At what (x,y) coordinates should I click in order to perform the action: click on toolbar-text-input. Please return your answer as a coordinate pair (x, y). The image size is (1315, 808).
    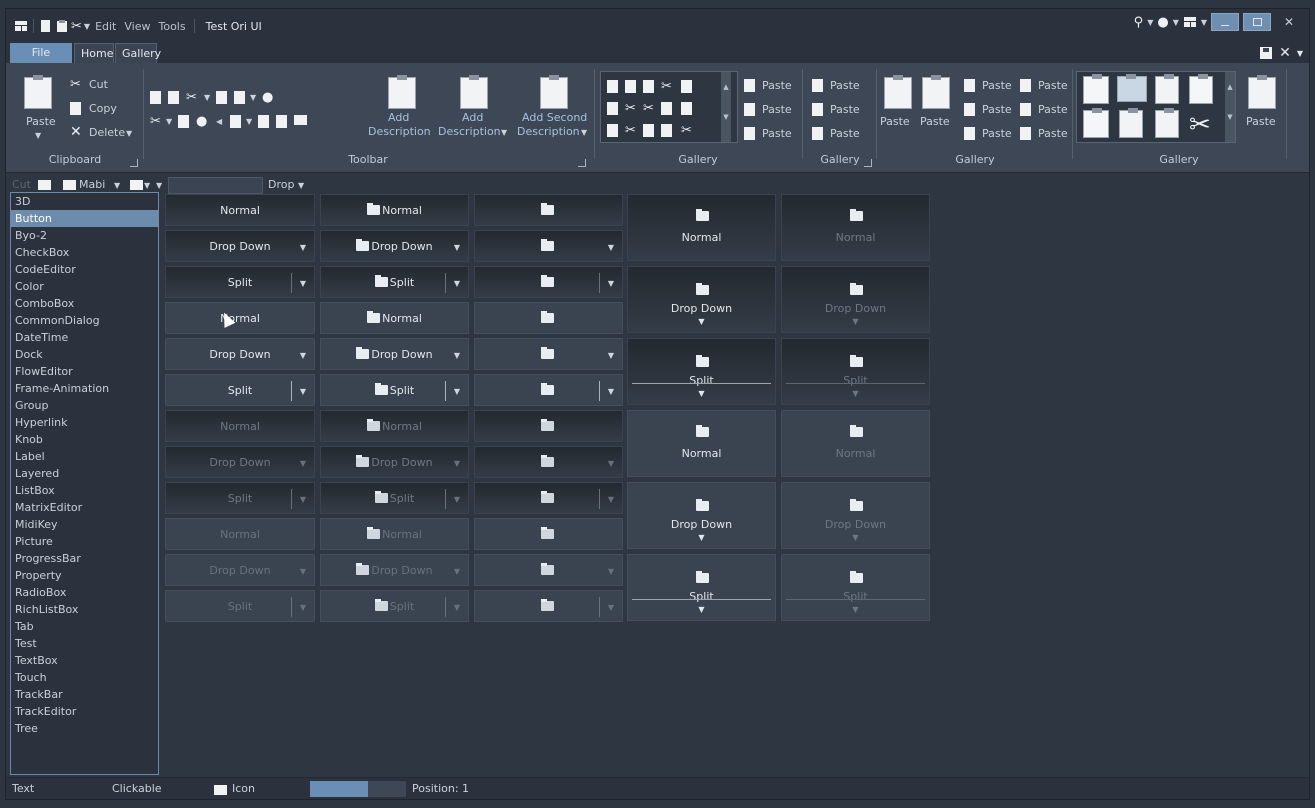
    Looking at the image, I should click on (215, 185).